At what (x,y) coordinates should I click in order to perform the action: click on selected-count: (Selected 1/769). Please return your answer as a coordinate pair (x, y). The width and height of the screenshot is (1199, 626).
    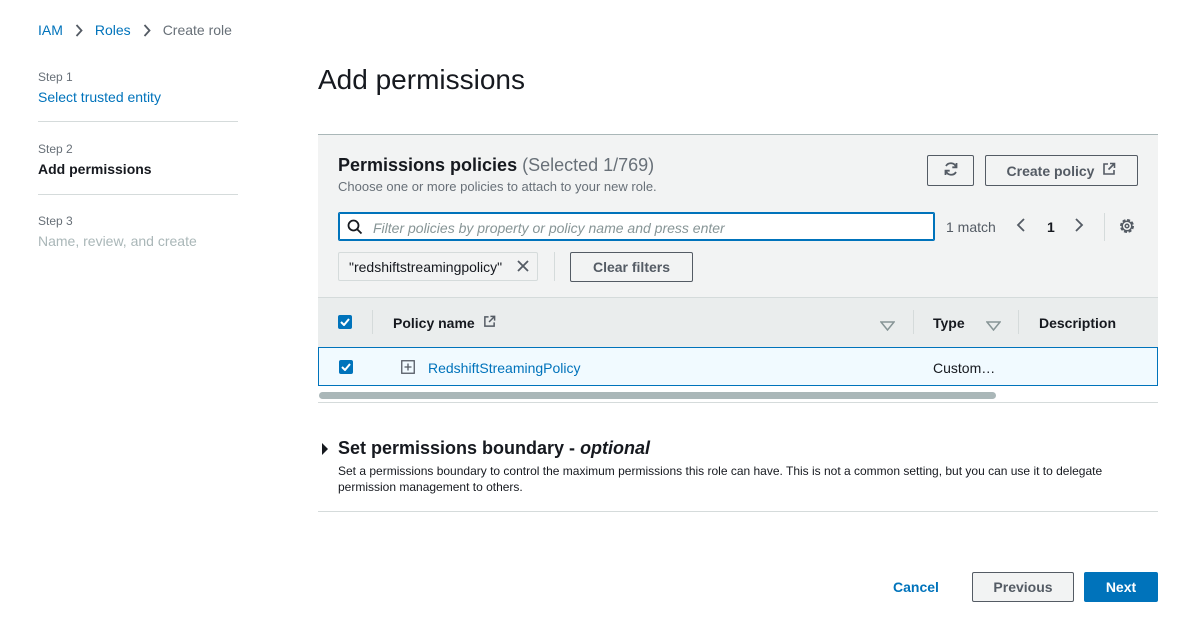
    Looking at the image, I should click on (588, 165).